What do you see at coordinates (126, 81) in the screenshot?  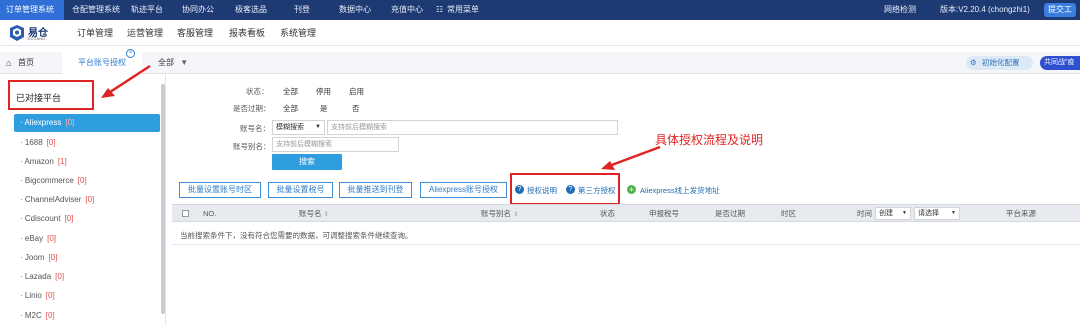 I see `annotation-arrow-left` at bounding box center [126, 81].